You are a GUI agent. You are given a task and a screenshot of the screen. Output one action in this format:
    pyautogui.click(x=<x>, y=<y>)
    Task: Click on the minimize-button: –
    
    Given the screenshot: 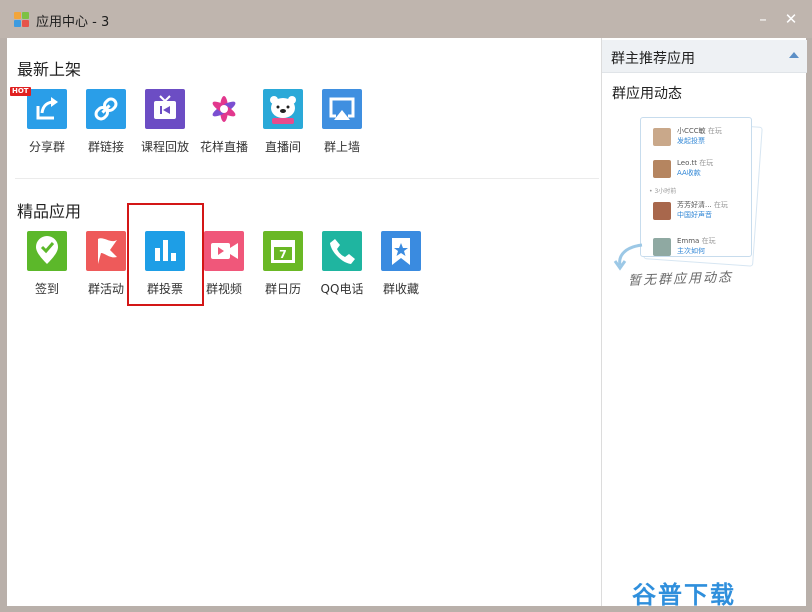 What is the action you would take?
    pyautogui.click(x=763, y=19)
    